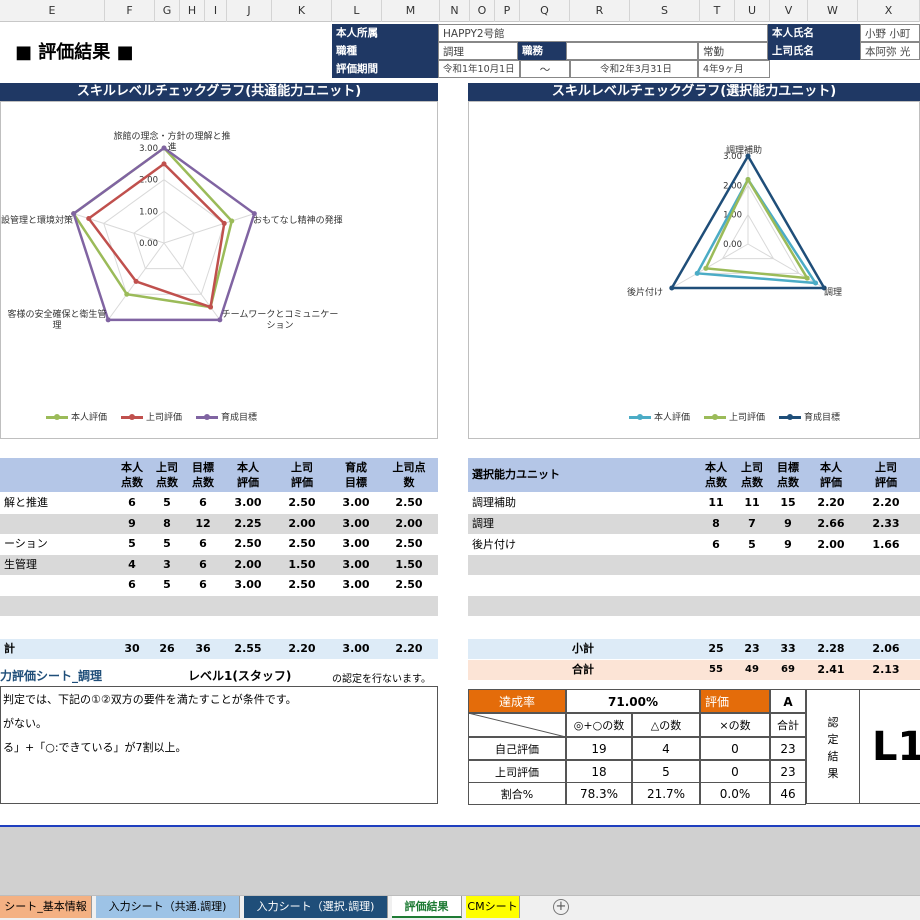 The width and height of the screenshot is (920, 920). Describe the element at coordinates (381, 679) in the screenshot. I see `certification-note: の認定を行ないます。` at that location.